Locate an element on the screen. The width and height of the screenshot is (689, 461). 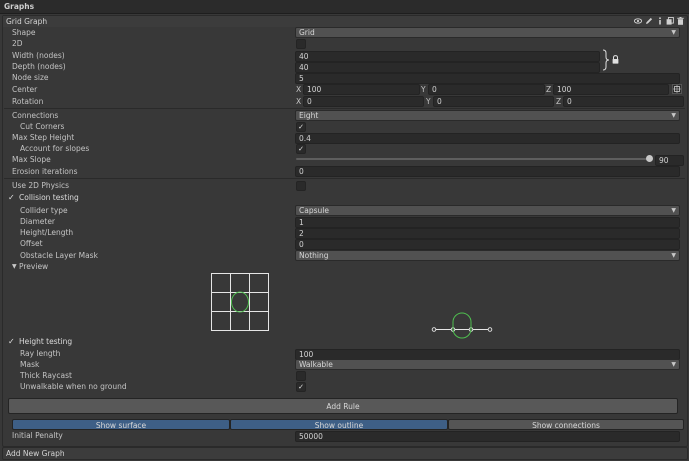
rotation-z-label: Z is located at coordinates (559, 101).